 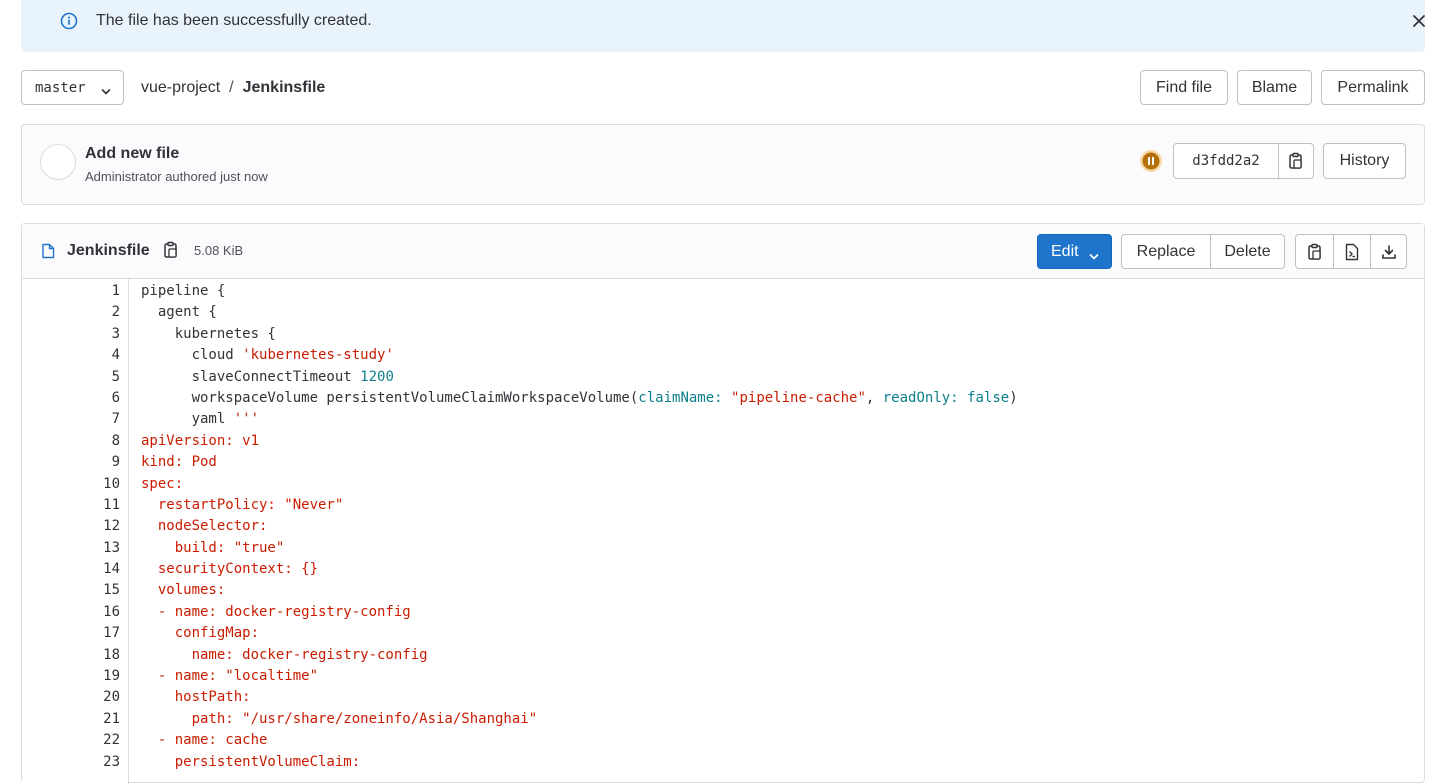 What do you see at coordinates (71, 484) in the screenshot?
I see `line-number: 10` at bounding box center [71, 484].